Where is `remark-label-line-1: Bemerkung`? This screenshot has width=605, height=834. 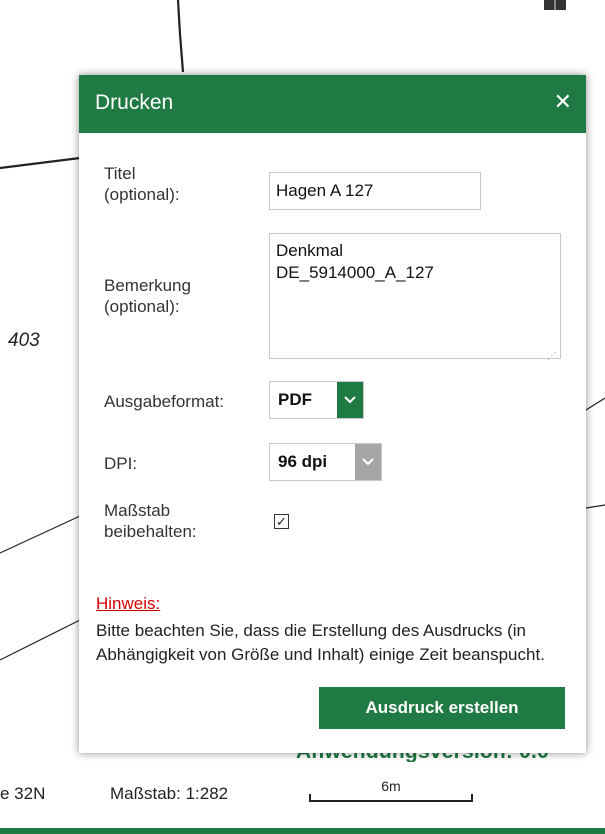 remark-label-line-1: Bemerkung is located at coordinates (147, 285).